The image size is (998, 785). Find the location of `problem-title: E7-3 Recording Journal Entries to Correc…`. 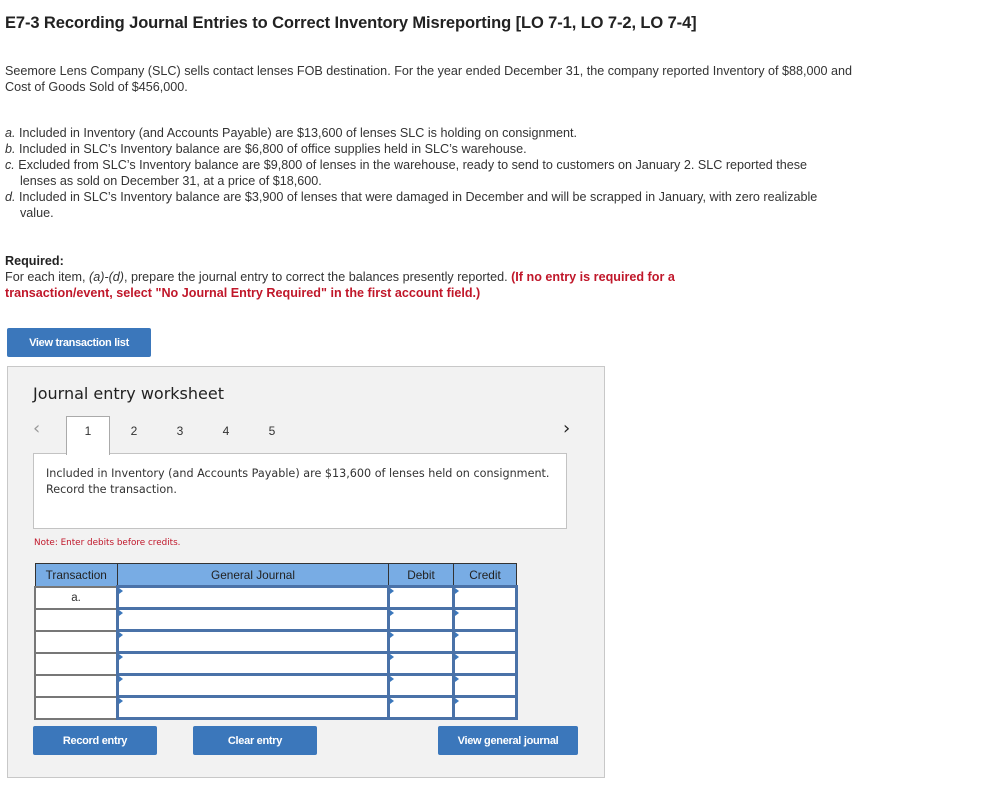

problem-title: E7-3 Recording Journal Entries to Correc… is located at coordinates (351, 23).